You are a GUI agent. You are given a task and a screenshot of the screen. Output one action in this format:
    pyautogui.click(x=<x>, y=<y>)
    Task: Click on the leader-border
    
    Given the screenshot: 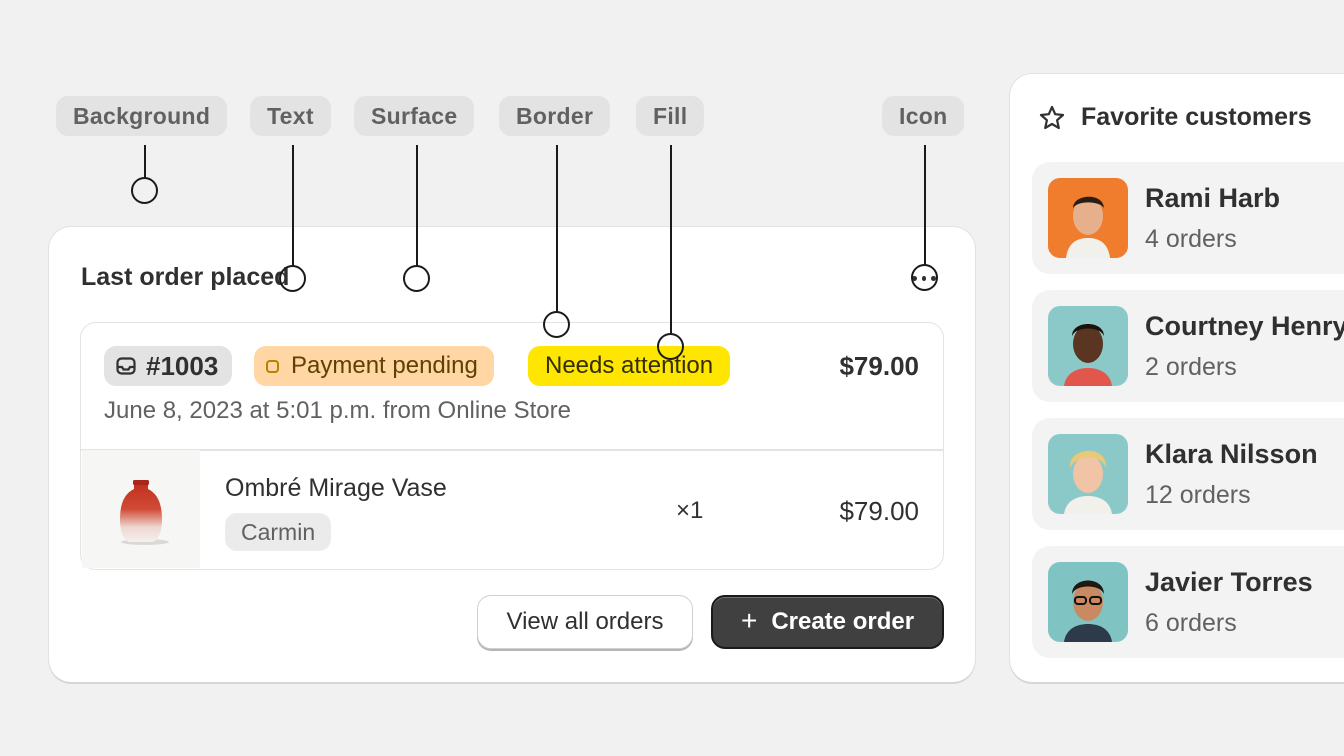 What is the action you would take?
    pyautogui.click(x=557, y=228)
    